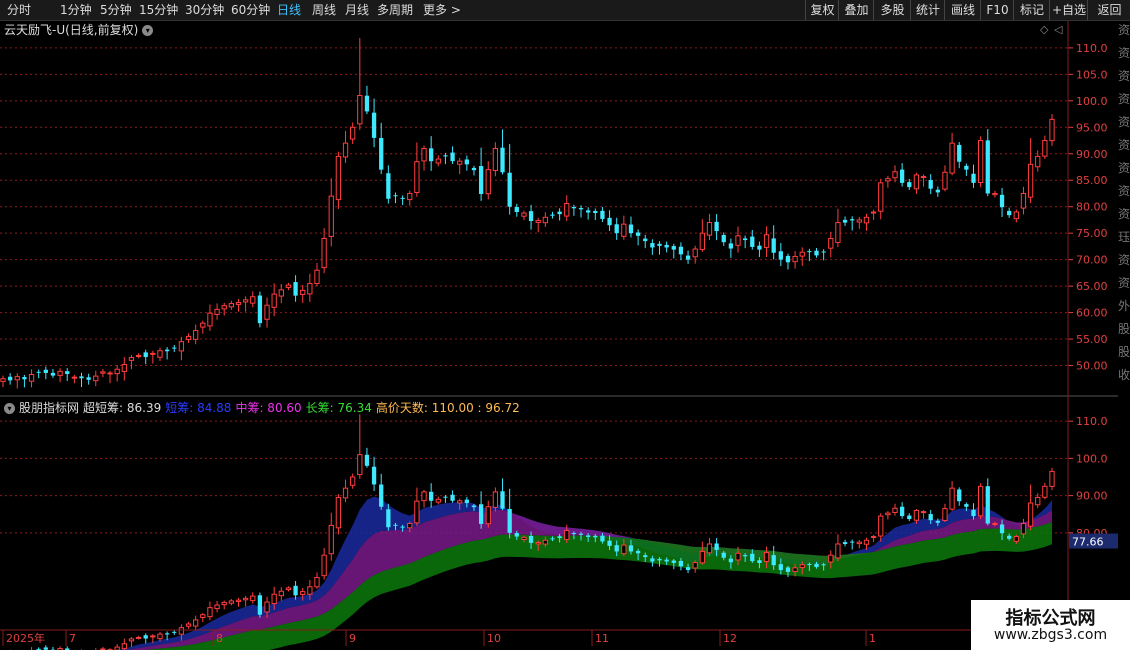 This screenshot has width=1130, height=650. What do you see at coordinates (1058, 29) in the screenshot?
I see `chevron-right-icon: ◁` at bounding box center [1058, 29].